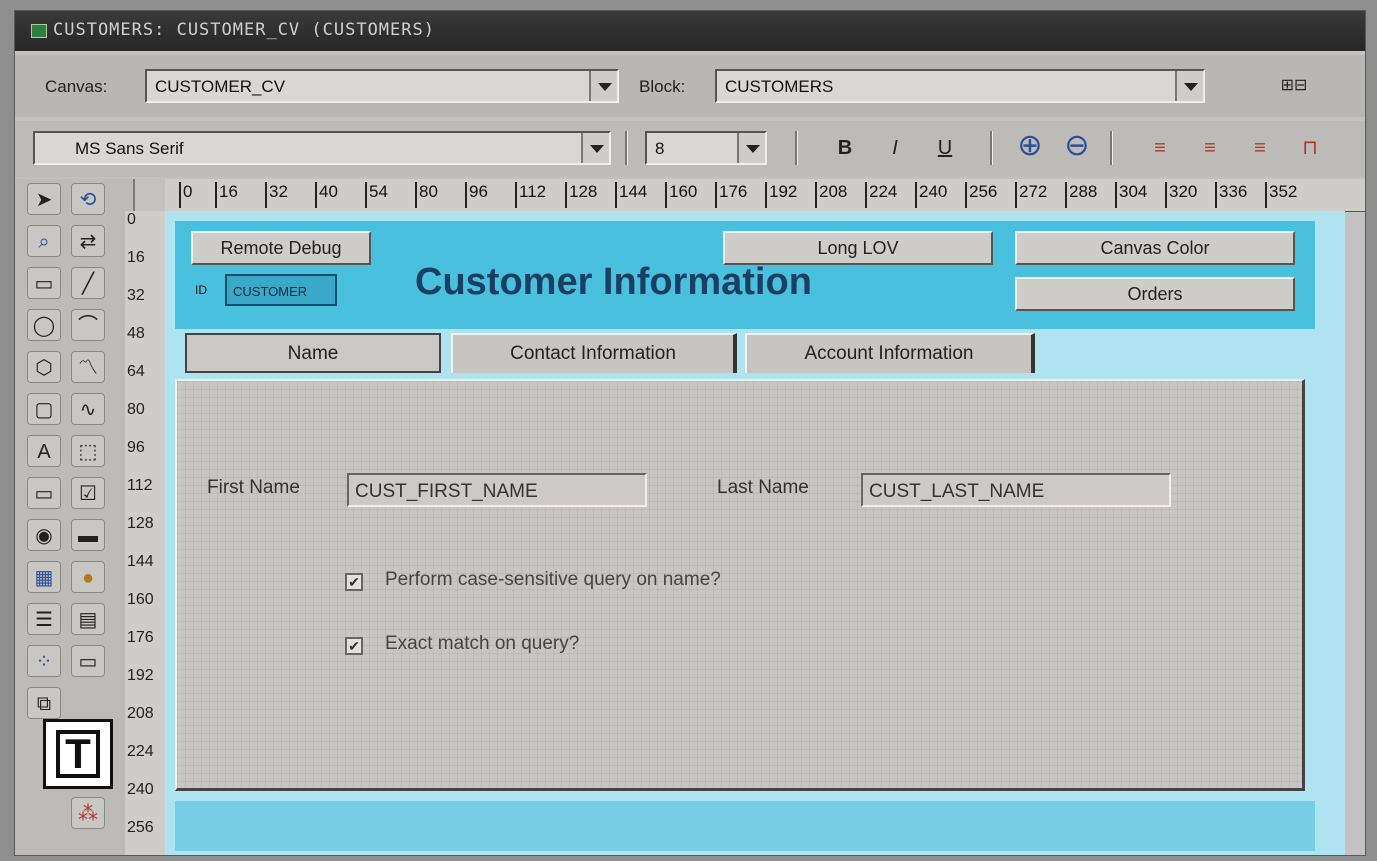 The image size is (1377, 861). What do you see at coordinates (763, 487) in the screenshot?
I see `last-name-label: Last Name` at bounding box center [763, 487].